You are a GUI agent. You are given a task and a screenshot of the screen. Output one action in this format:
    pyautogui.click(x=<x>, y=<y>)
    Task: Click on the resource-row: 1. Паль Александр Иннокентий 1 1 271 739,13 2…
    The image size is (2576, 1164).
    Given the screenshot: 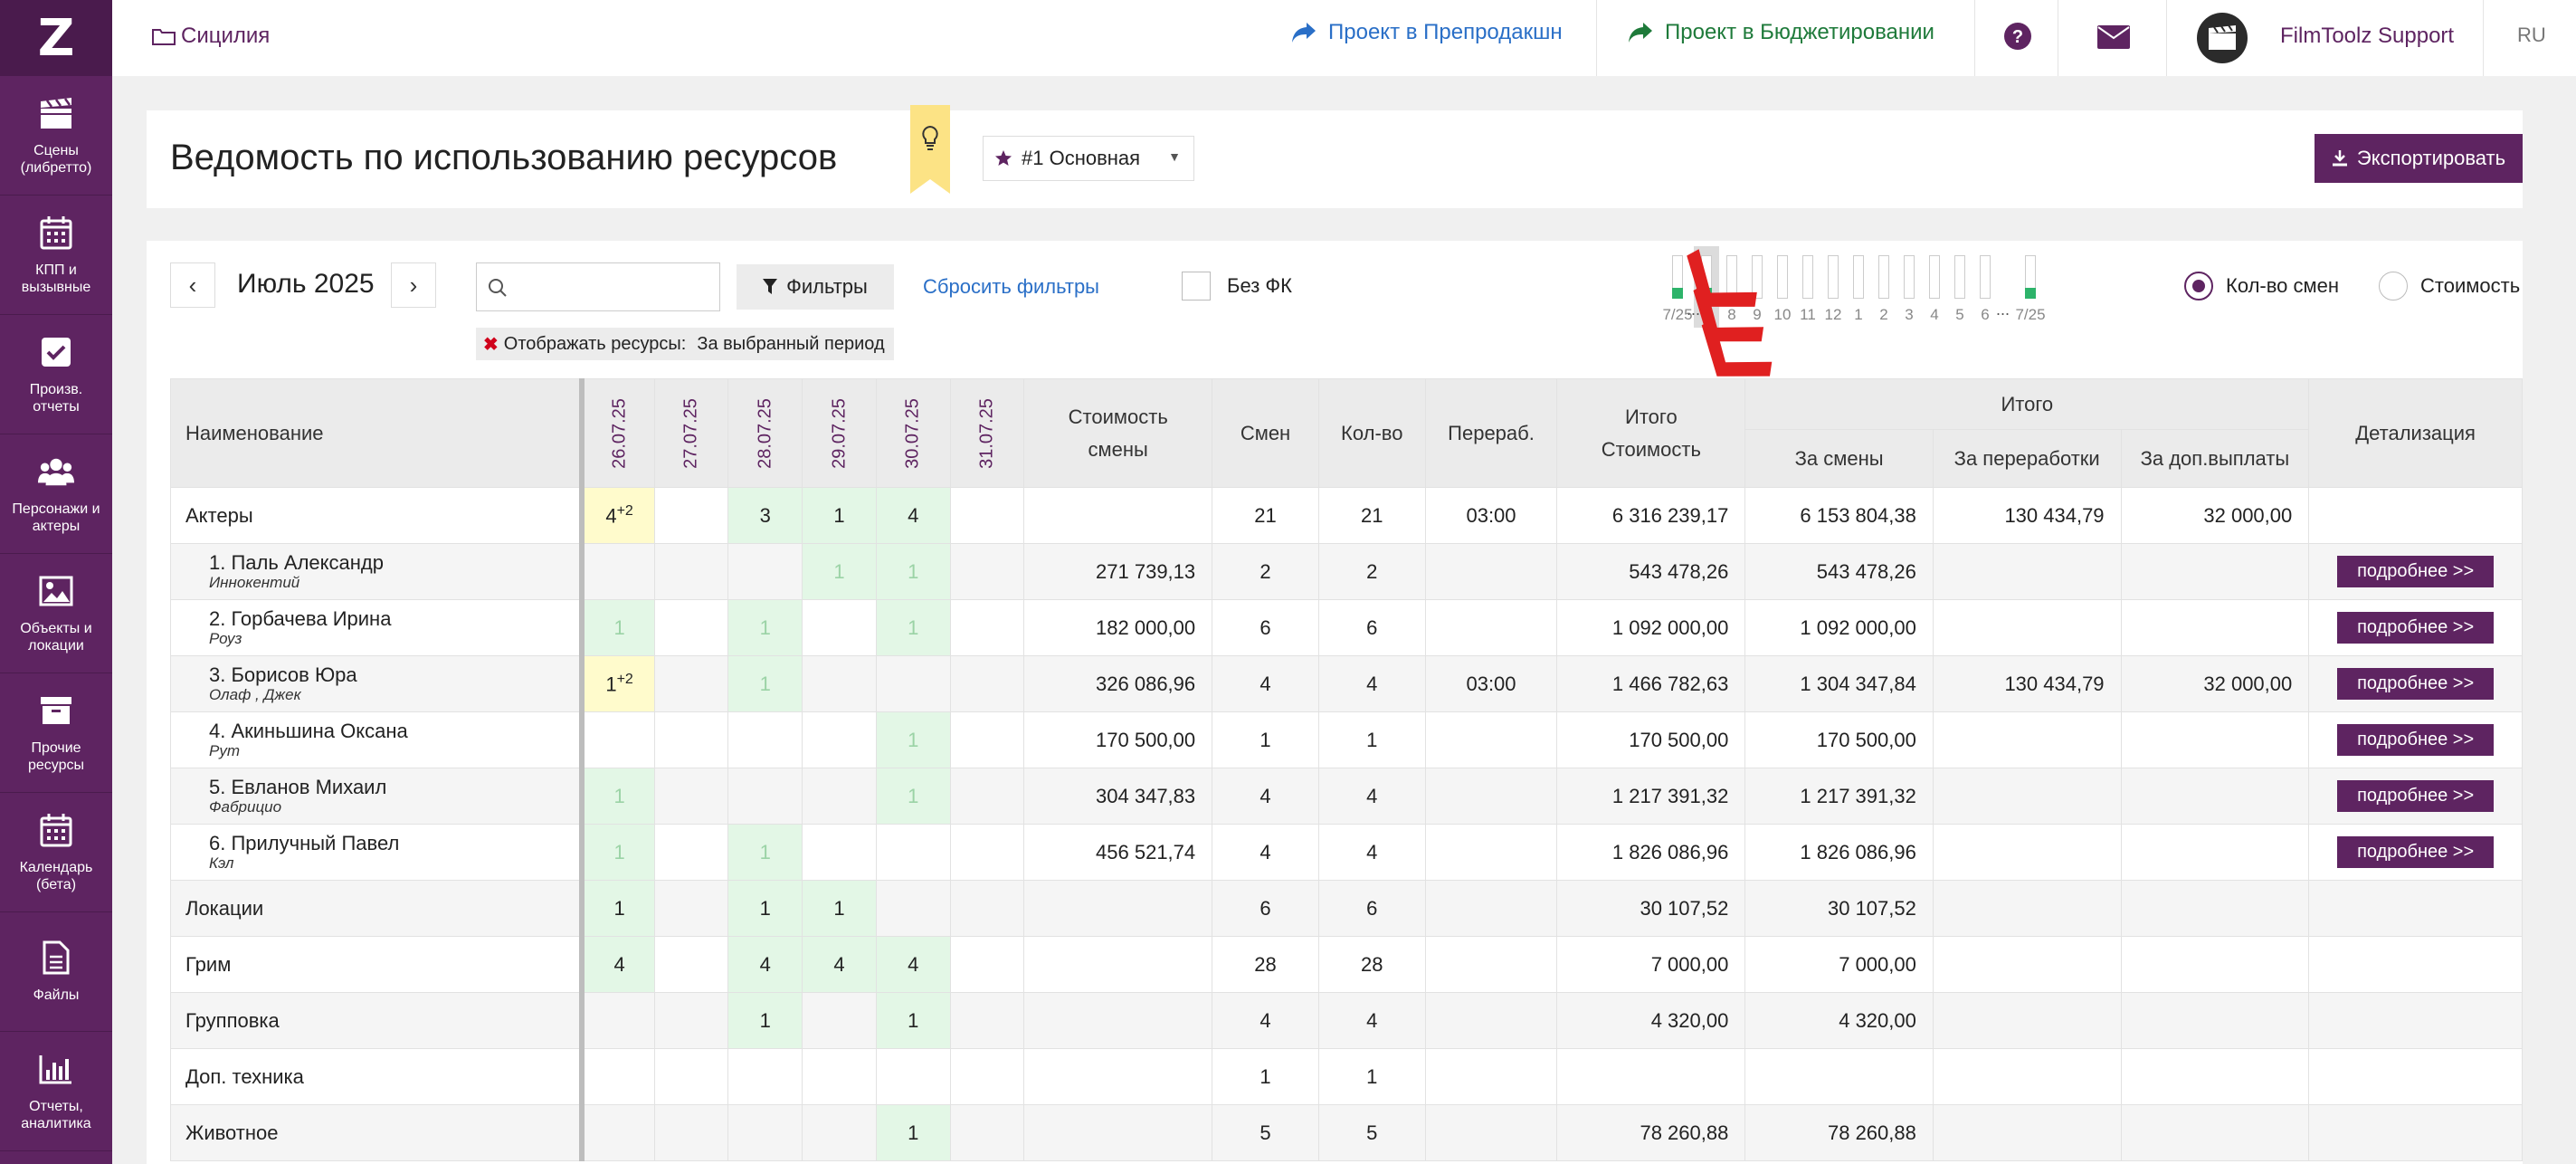 What is the action you would take?
    pyautogui.click(x=1346, y=571)
    